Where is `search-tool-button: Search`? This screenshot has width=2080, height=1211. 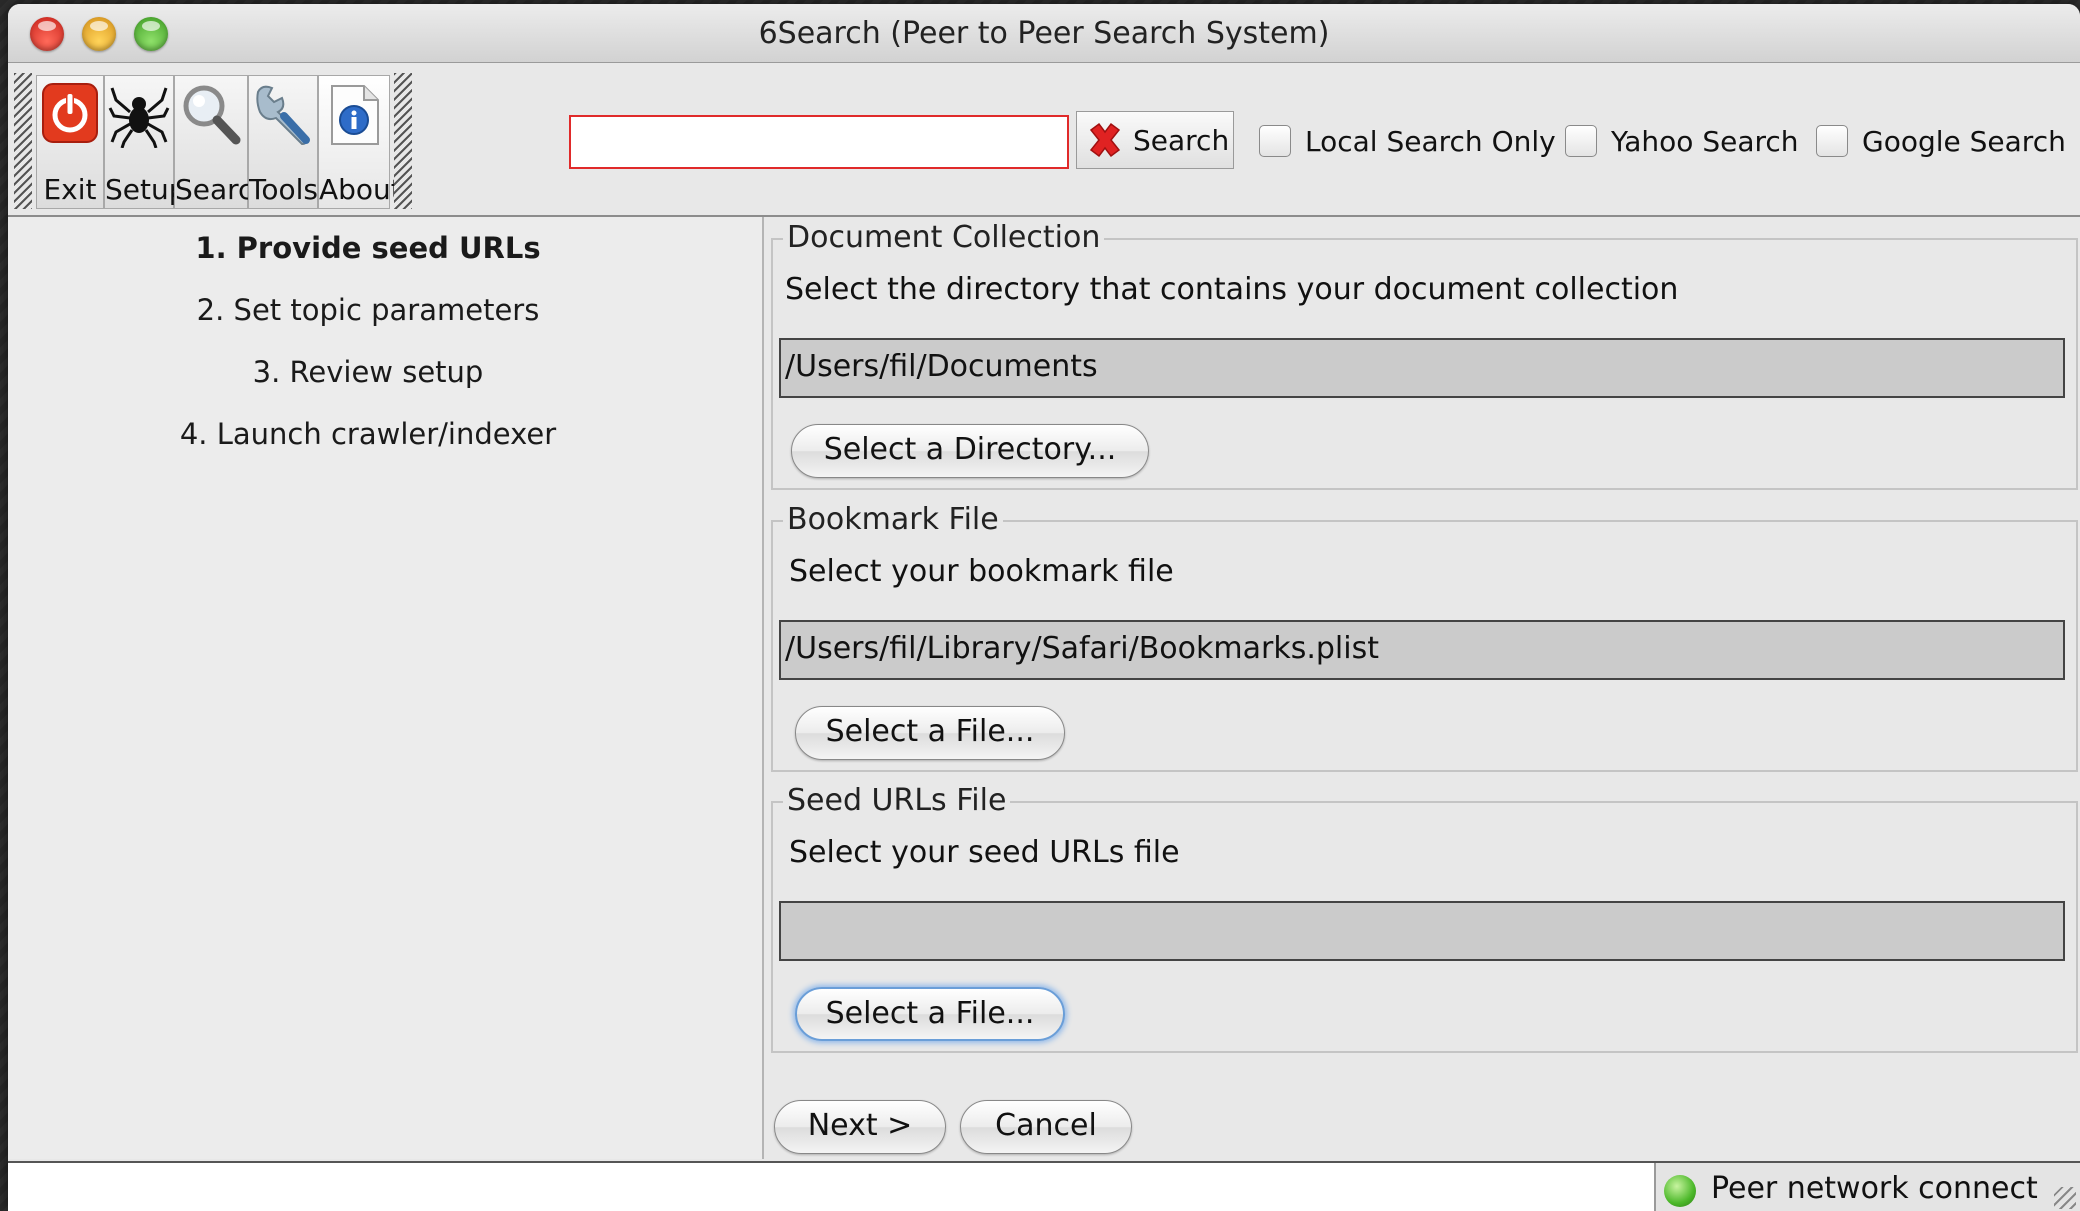 search-tool-button: Search is located at coordinates (223, 142).